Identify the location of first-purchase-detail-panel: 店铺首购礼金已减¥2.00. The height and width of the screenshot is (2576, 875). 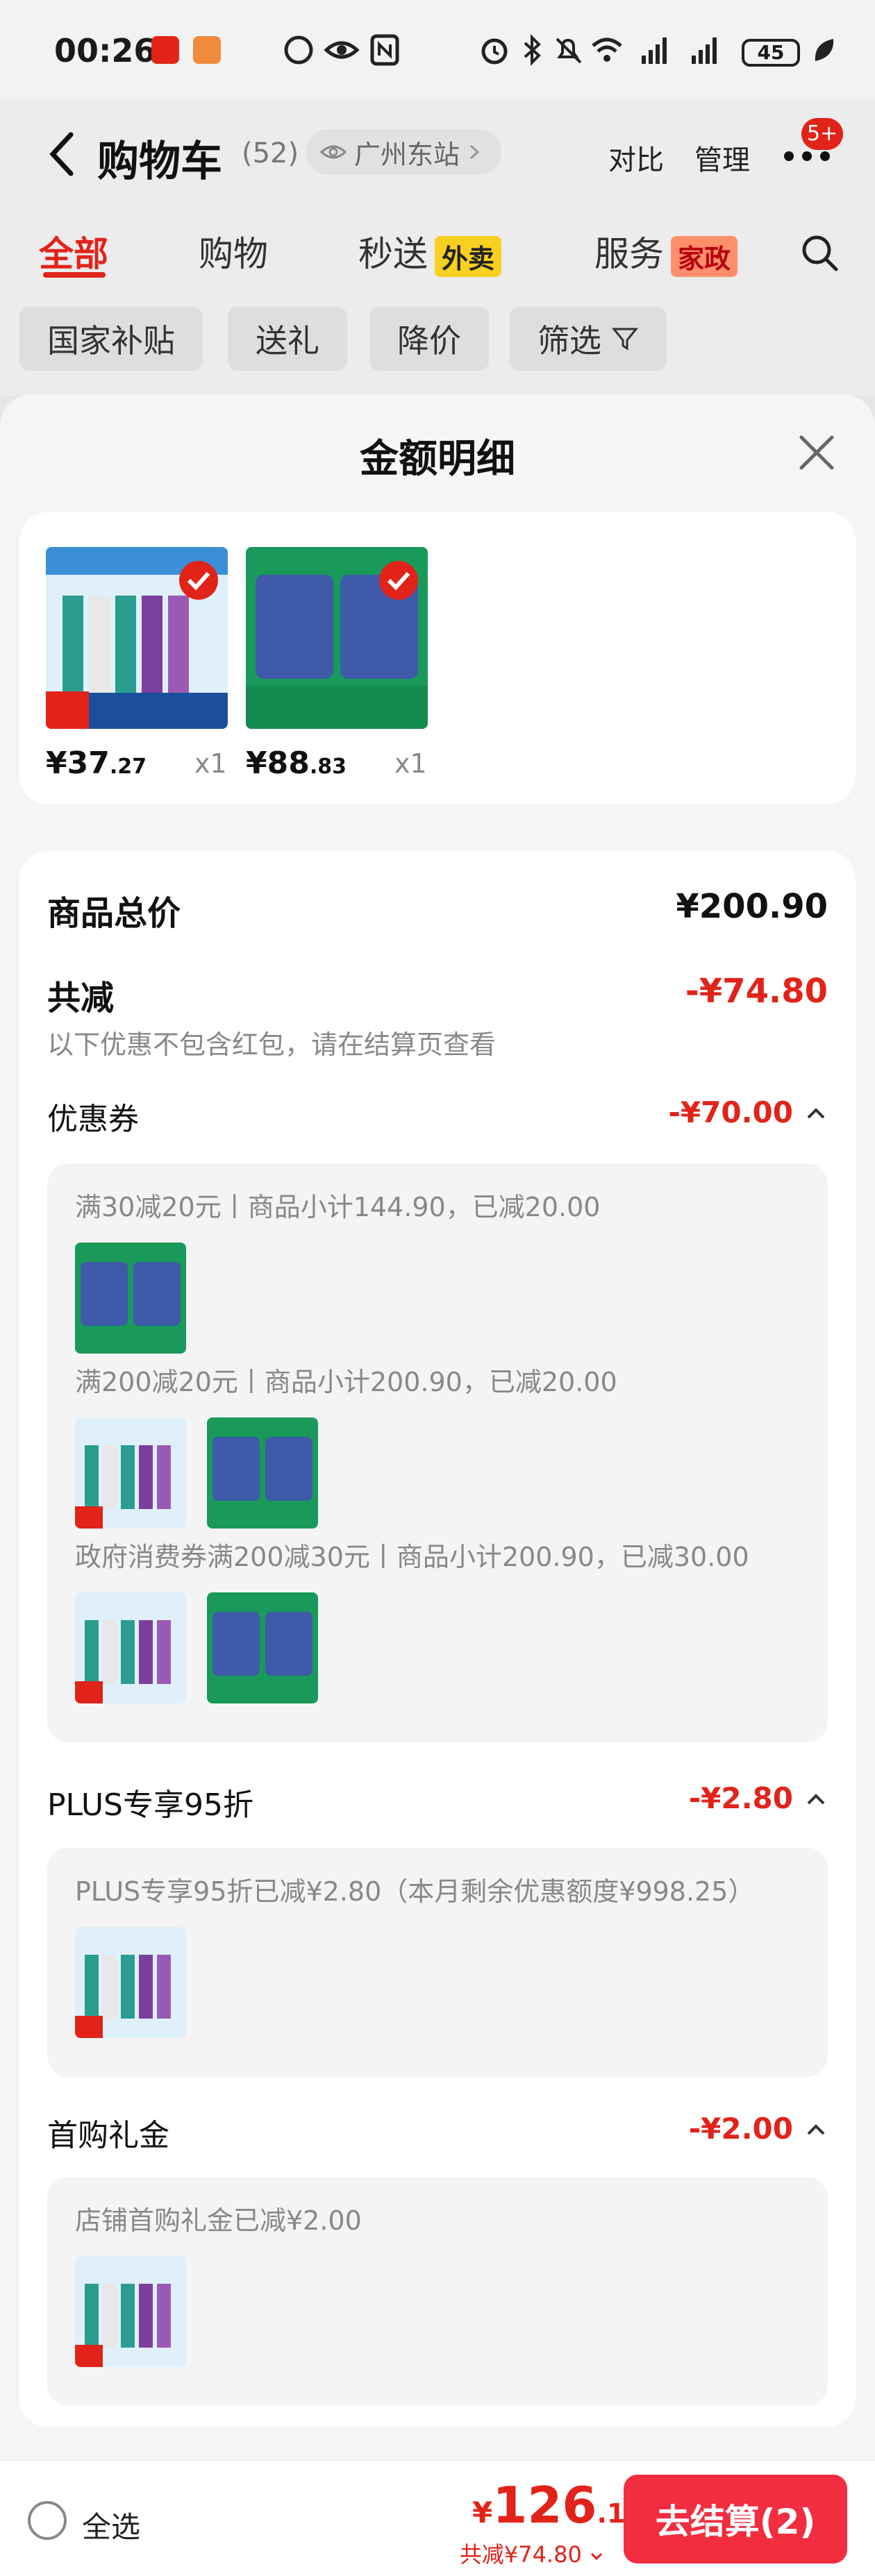
(437, 2291).